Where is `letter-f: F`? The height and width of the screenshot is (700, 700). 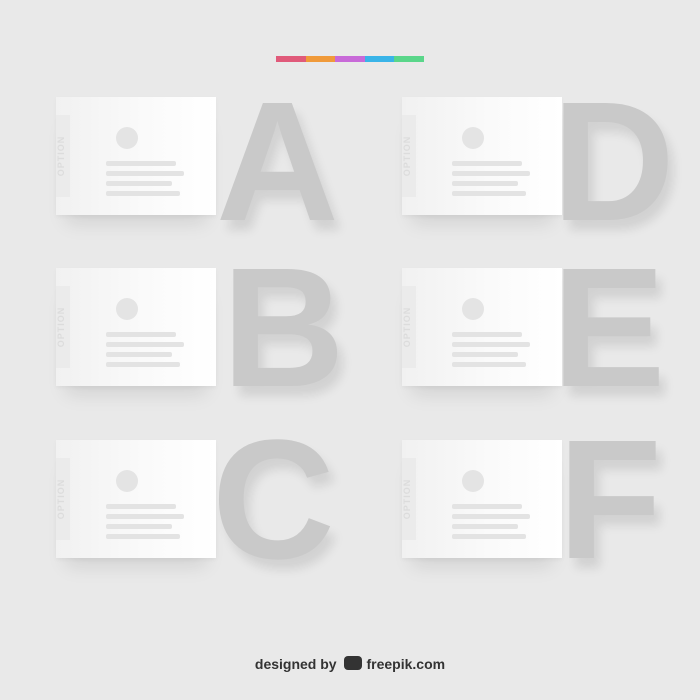 letter-f: F is located at coordinates (610, 500).